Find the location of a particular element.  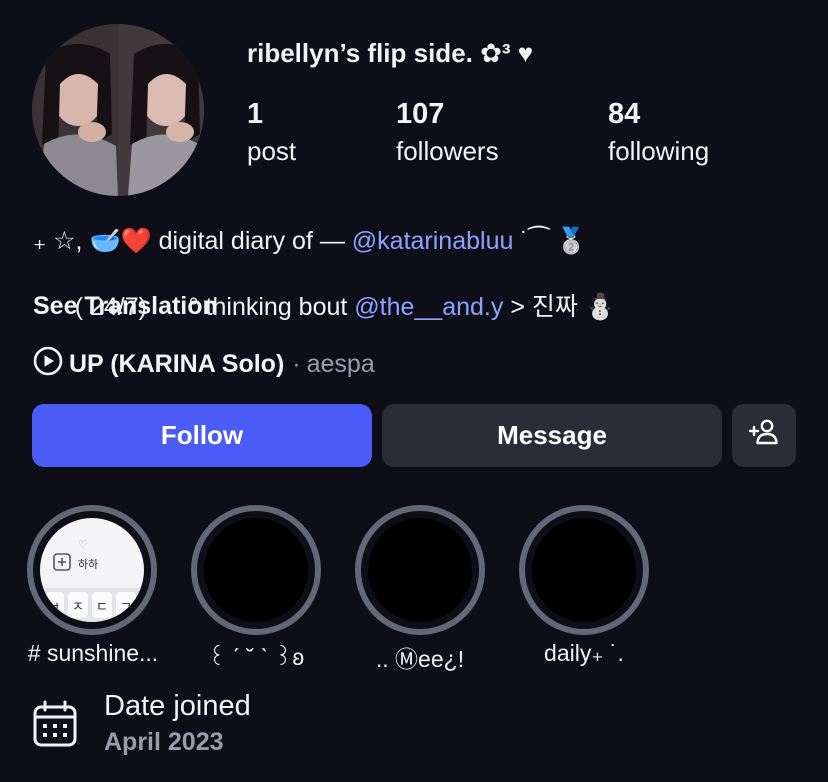

thumb-heart: ♡ is located at coordinates (83, 545).